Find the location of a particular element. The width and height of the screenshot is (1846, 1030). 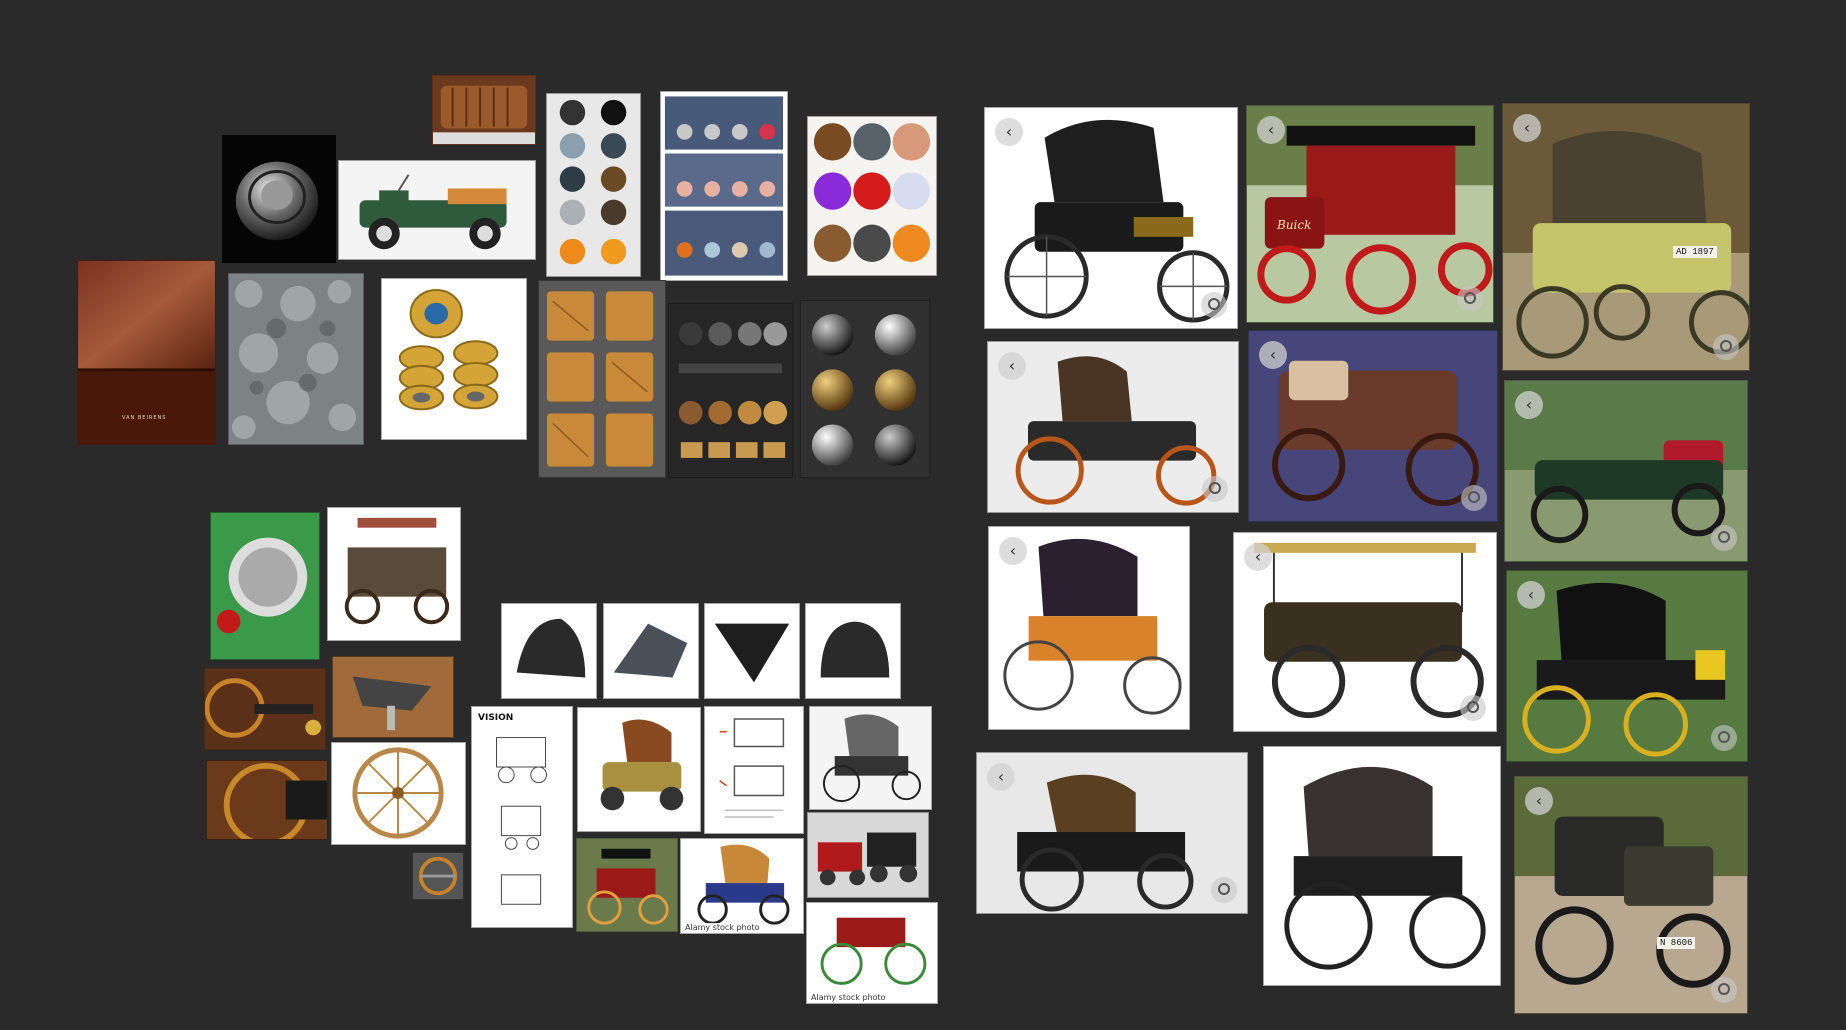

showroom-cars-photo is located at coordinates (868, 855).